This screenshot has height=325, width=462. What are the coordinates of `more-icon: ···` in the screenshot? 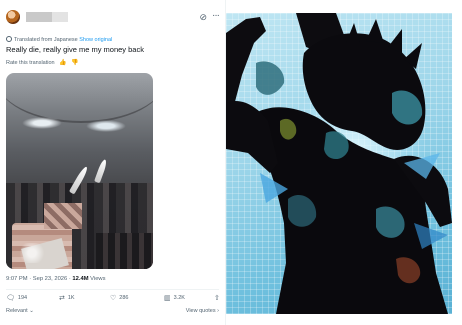 It's located at (216, 15).